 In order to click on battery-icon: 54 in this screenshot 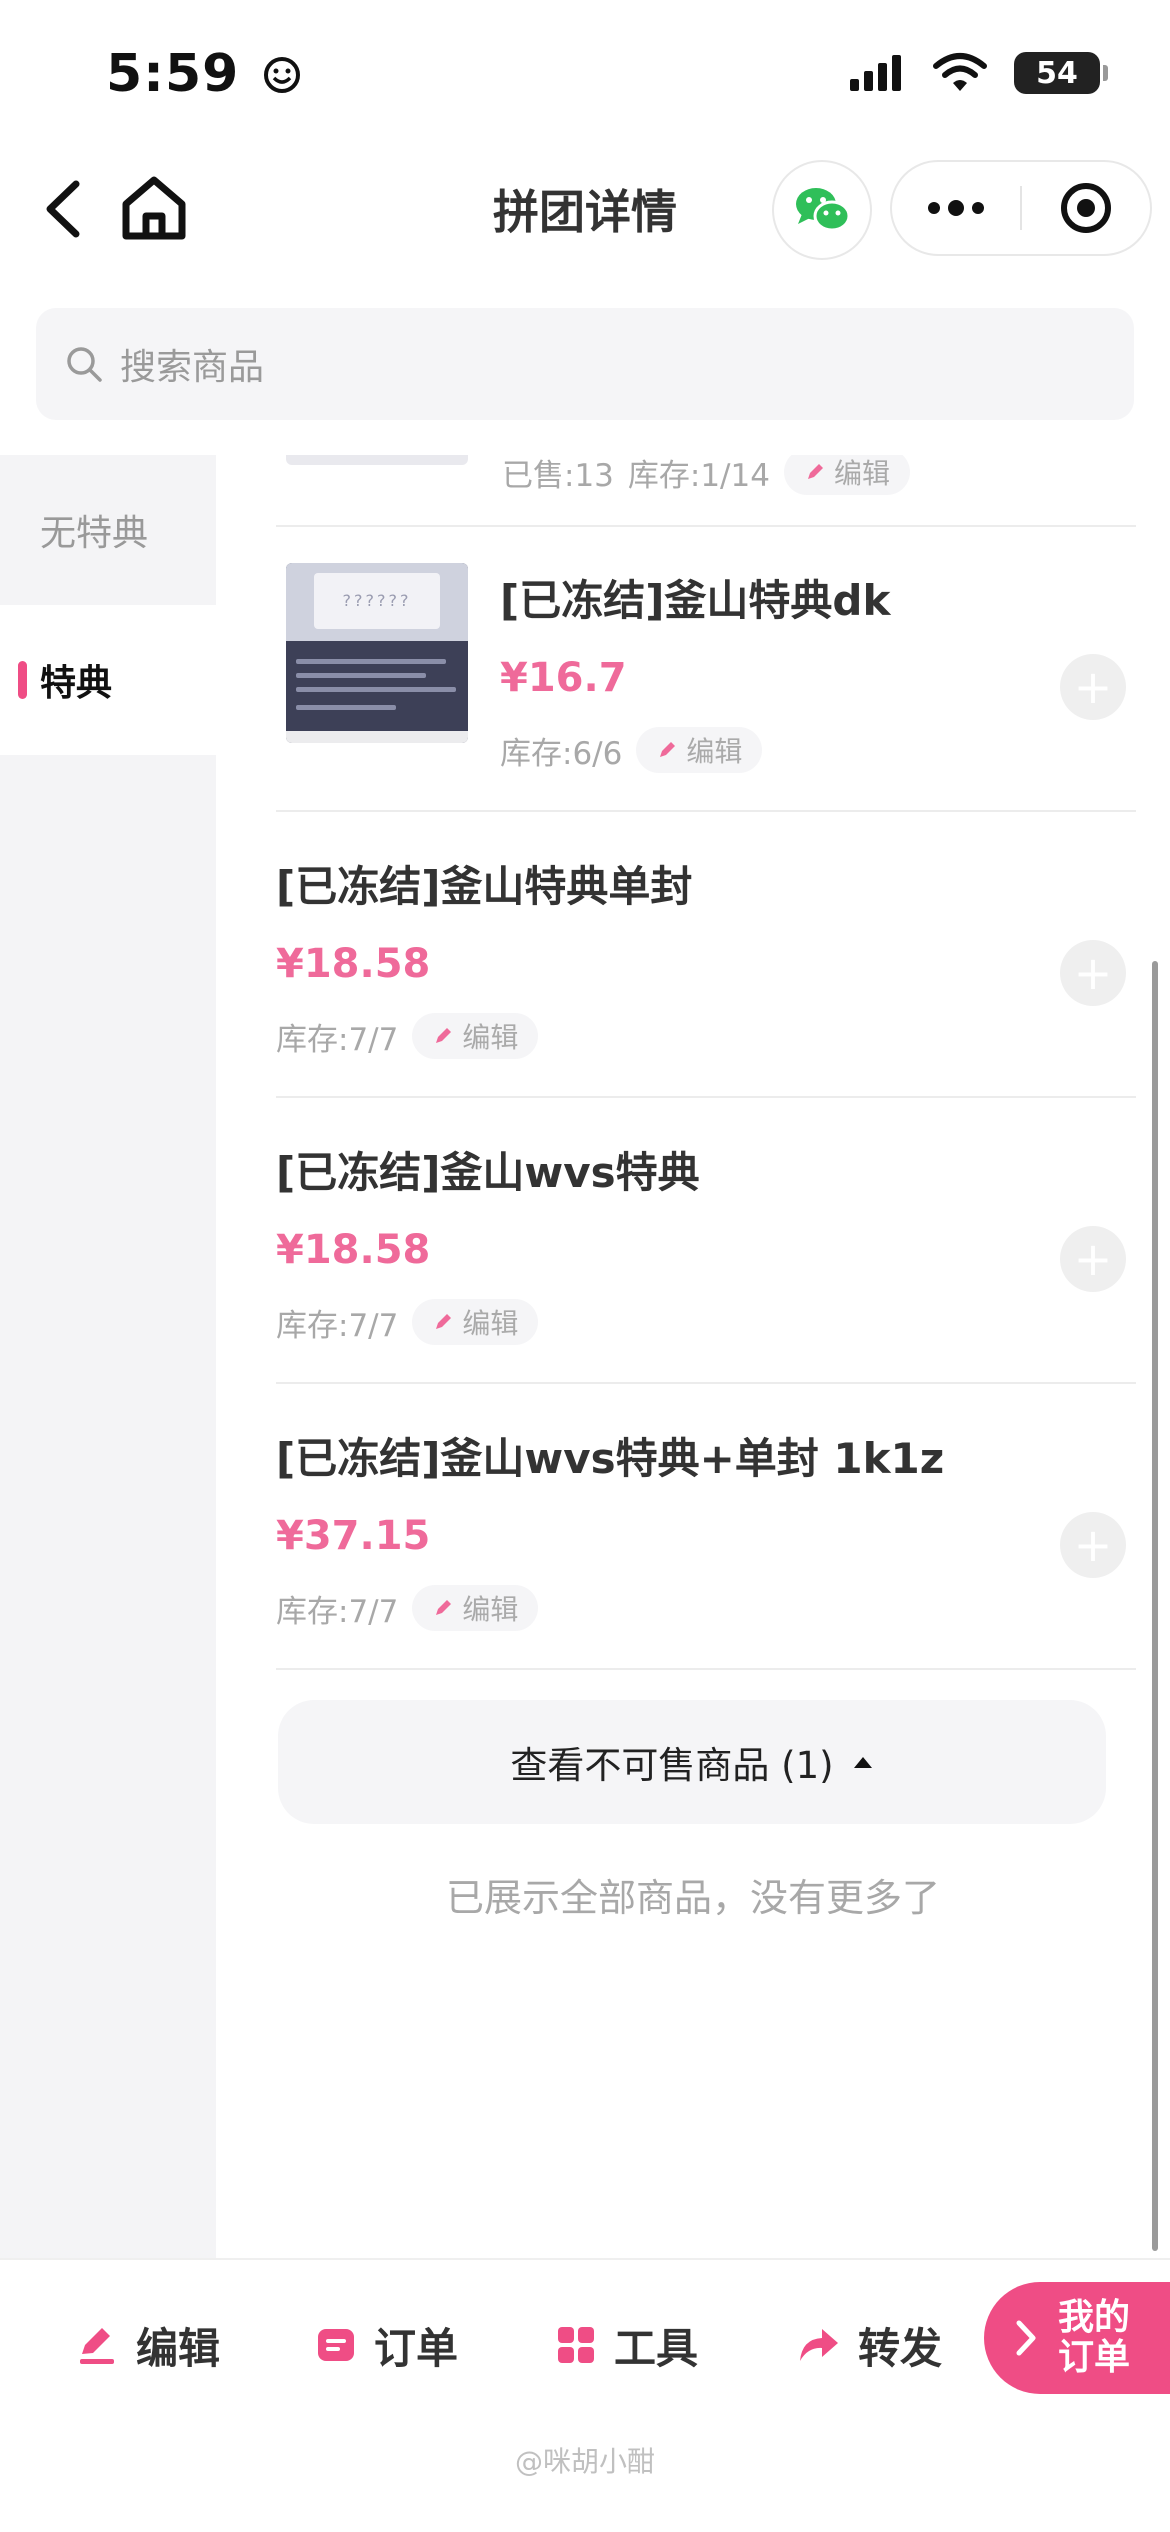, I will do `click(1061, 73)`.